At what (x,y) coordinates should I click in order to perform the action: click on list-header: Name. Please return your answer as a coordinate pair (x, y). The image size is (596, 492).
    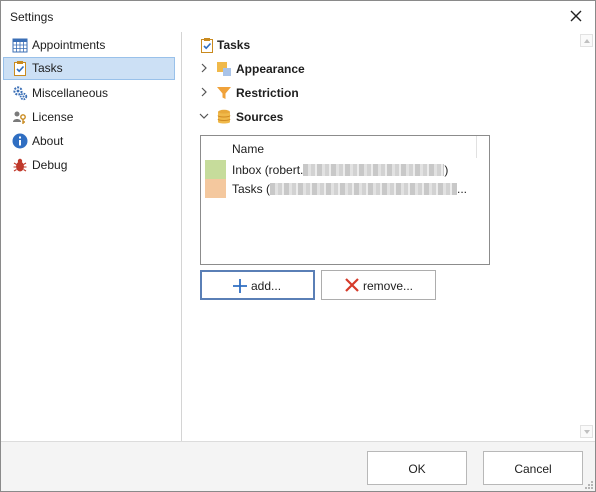
    Looking at the image, I should click on (345, 147).